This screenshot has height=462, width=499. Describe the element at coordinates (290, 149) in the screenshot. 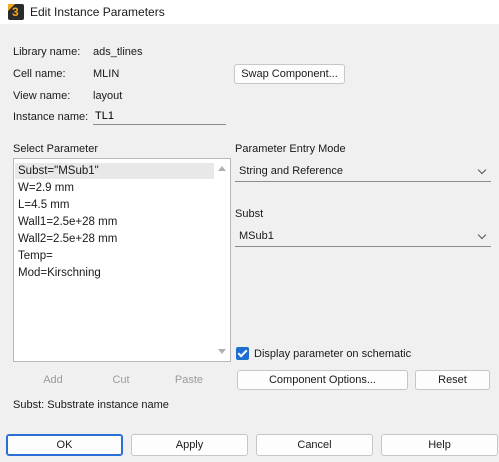

I see `entry-mode-label: Parameter Entry Mode` at that location.